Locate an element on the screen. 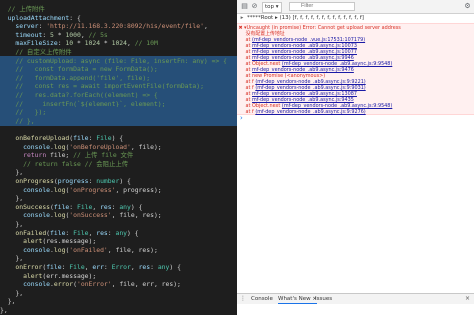 The image size is (474, 315). settings-gear-icon: ⚙ is located at coordinates (467, 6).